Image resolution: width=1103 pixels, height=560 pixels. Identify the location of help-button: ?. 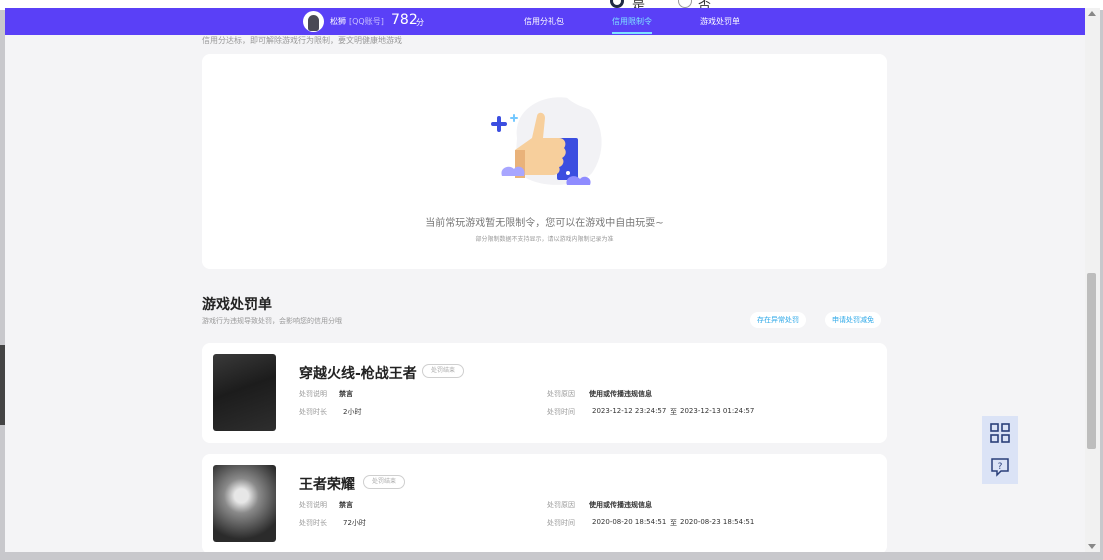
(1000, 467).